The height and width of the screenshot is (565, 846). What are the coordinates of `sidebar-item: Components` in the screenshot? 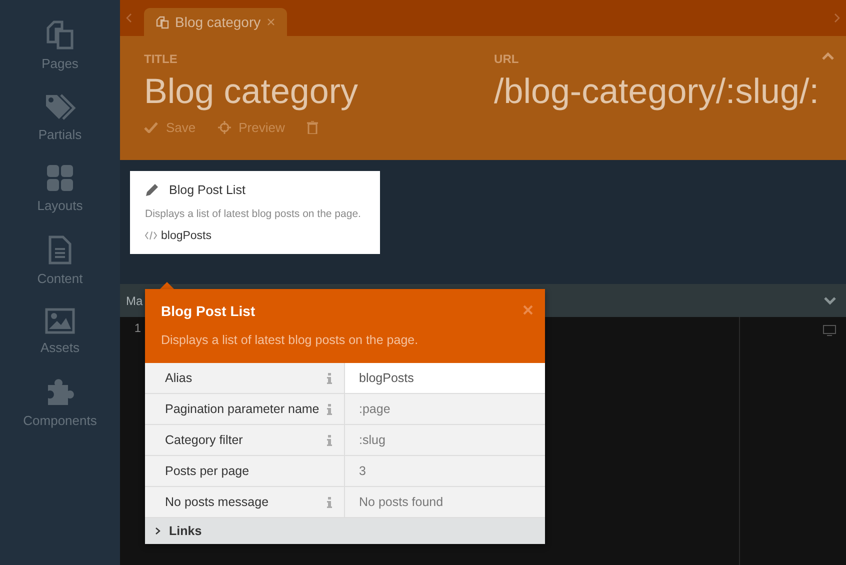 It's located at (60, 402).